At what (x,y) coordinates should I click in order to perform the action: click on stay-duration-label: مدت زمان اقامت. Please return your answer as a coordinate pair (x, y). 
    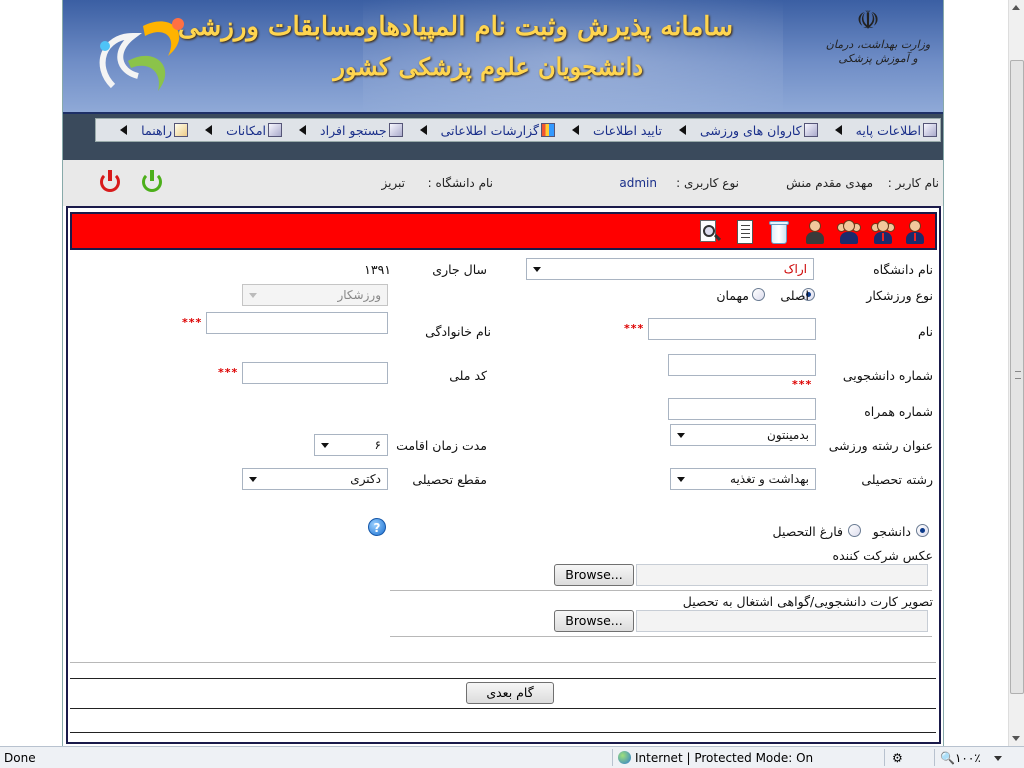
    Looking at the image, I should click on (441, 445).